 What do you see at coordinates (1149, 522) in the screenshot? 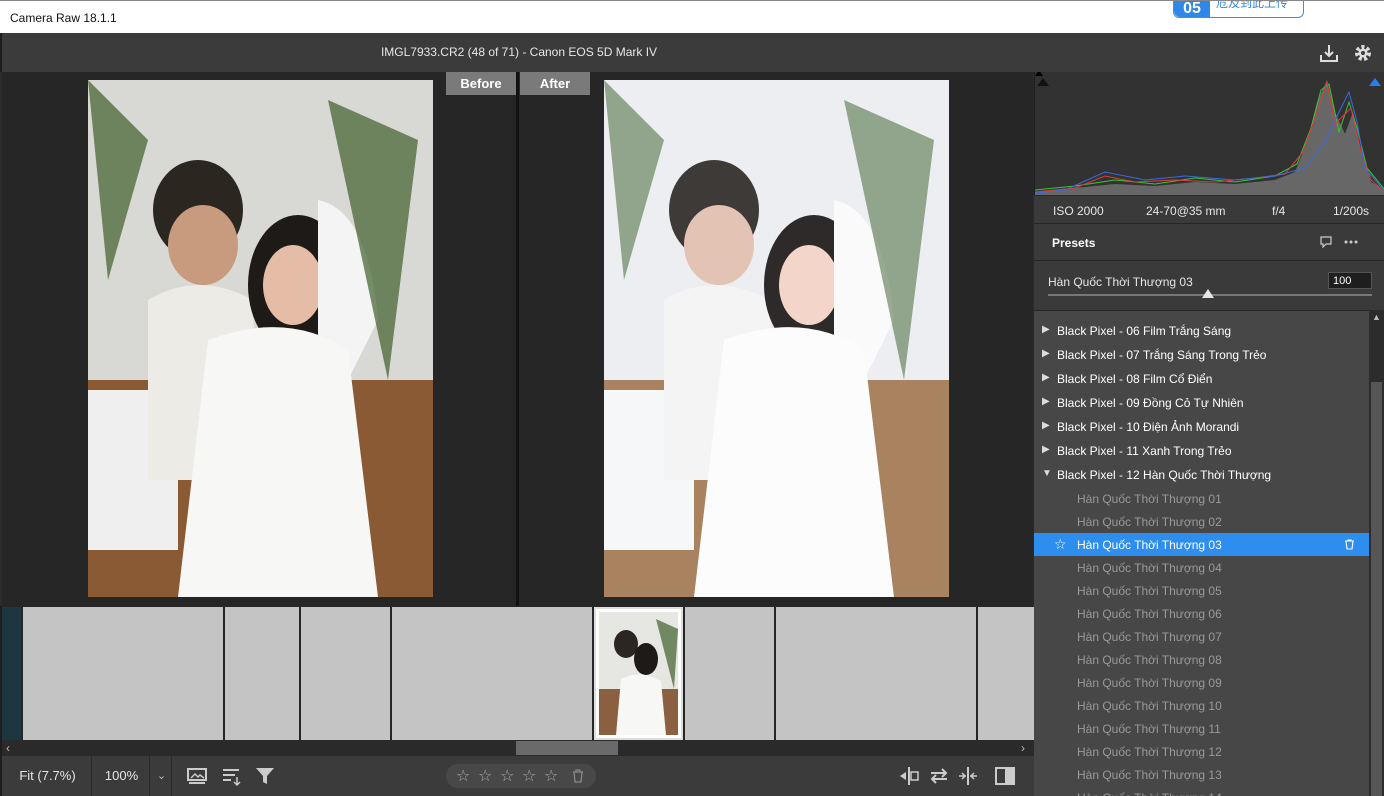
I see `preset-item-label: Hàn Quốc Thời Thượng 02` at bounding box center [1149, 522].